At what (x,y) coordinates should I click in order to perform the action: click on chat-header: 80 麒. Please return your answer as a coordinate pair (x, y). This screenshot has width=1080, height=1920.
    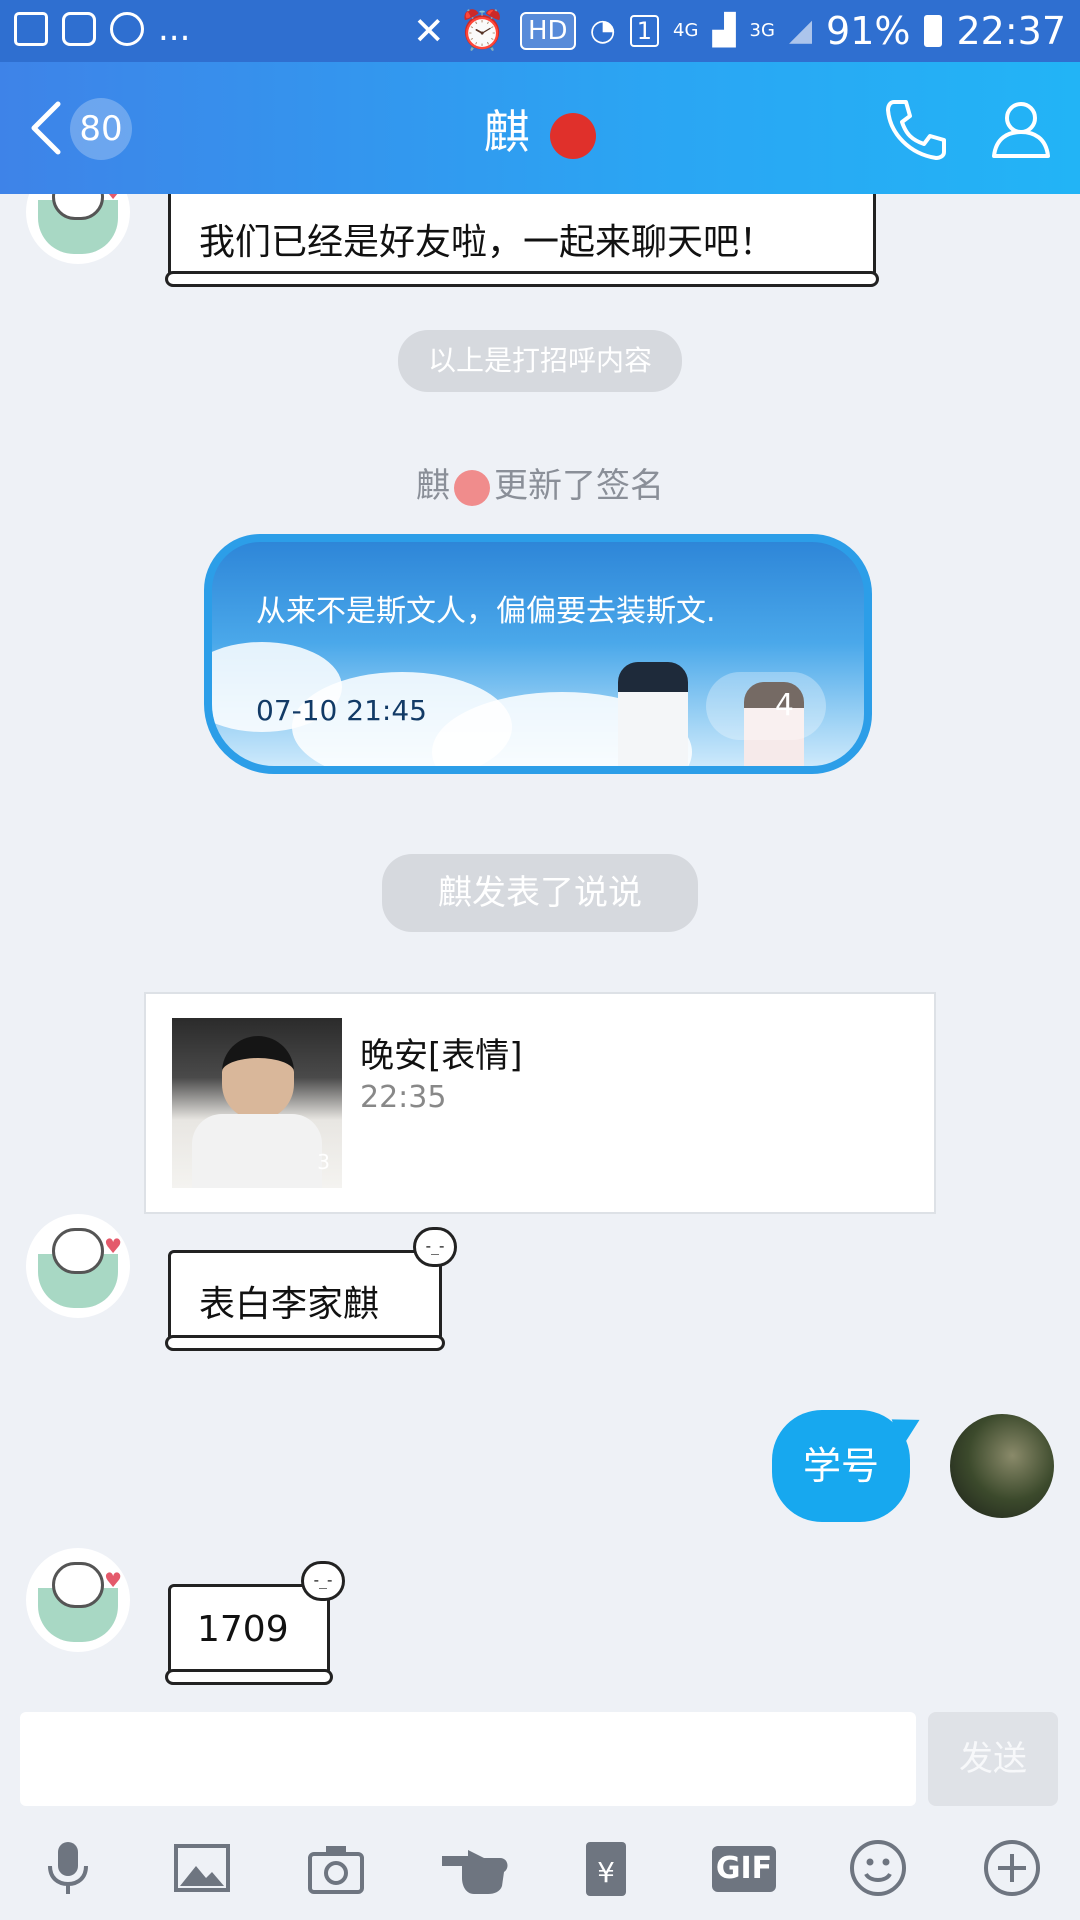
    Looking at the image, I should click on (540, 128).